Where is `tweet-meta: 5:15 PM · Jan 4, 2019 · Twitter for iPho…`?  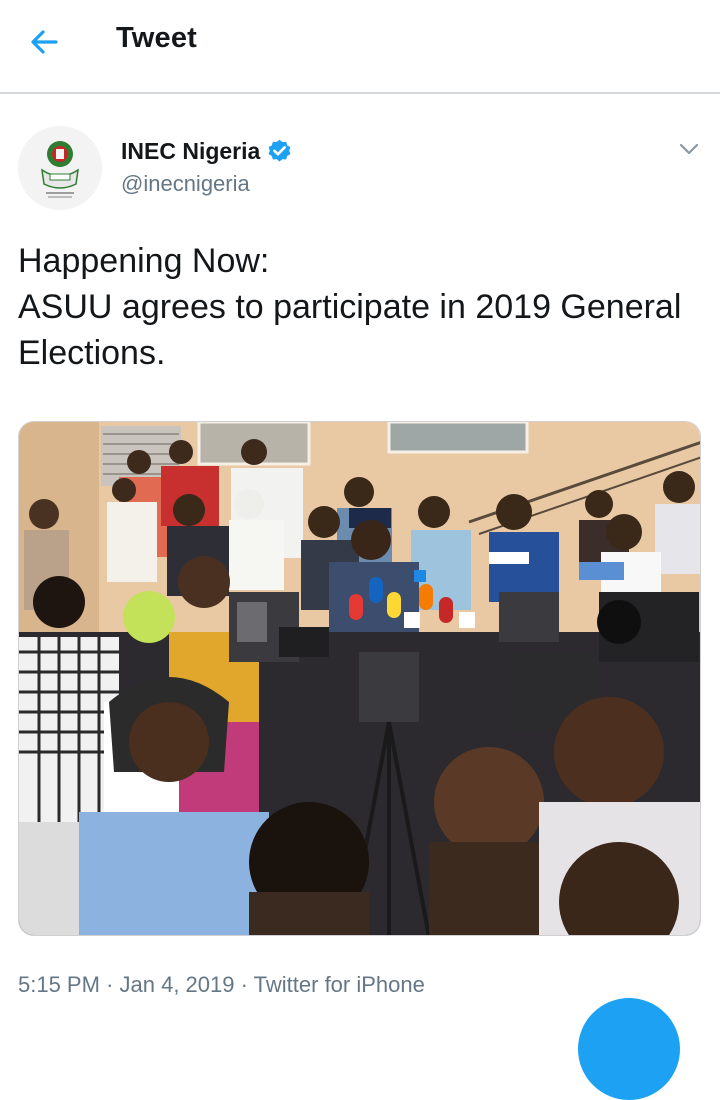 tweet-meta: 5:15 PM · Jan 4, 2019 · Twitter for iPho… is located at coordinates (221, 985).